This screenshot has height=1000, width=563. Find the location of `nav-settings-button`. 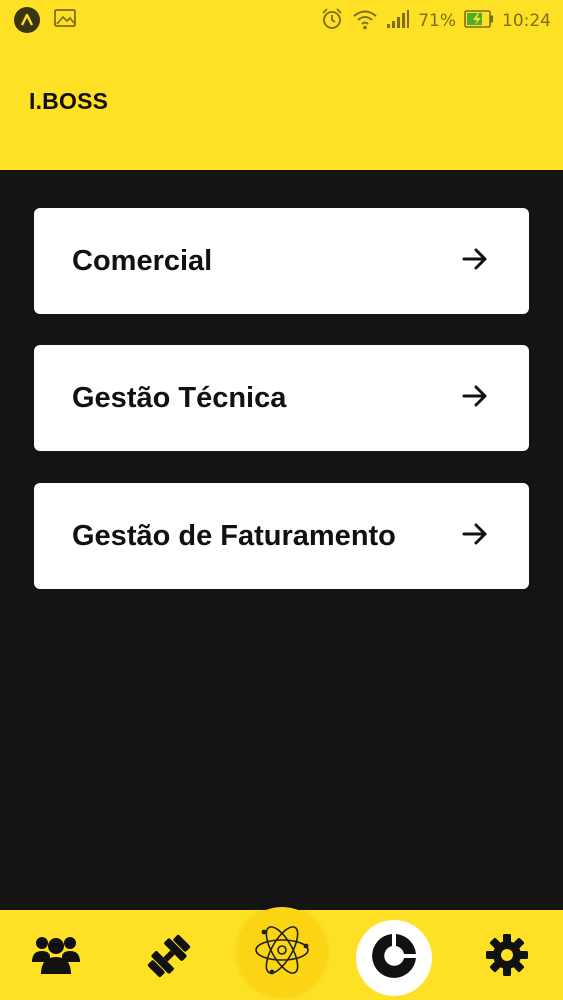

nav-settings-button is located at coordinates (507, 957).